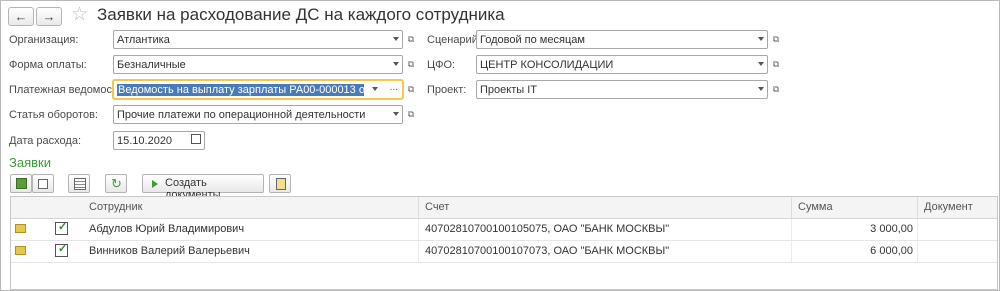 This screenshot has width=1000, height=291. I want to click on expense-date-label: Дата расхода:, so click(45, 141).